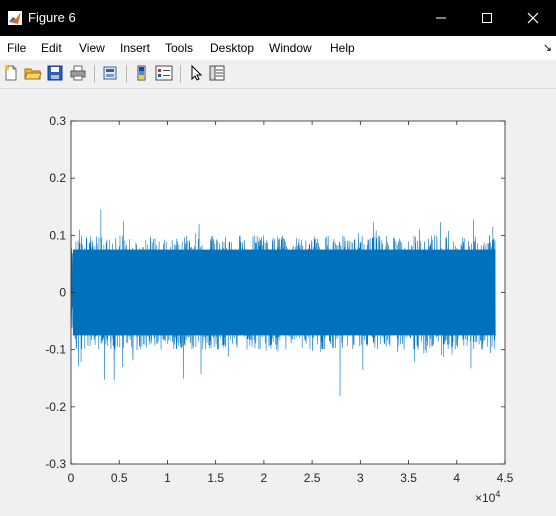 This screenshot has height=516, width=556. I want to click on x-tick-label: 0, so click(71, 478).